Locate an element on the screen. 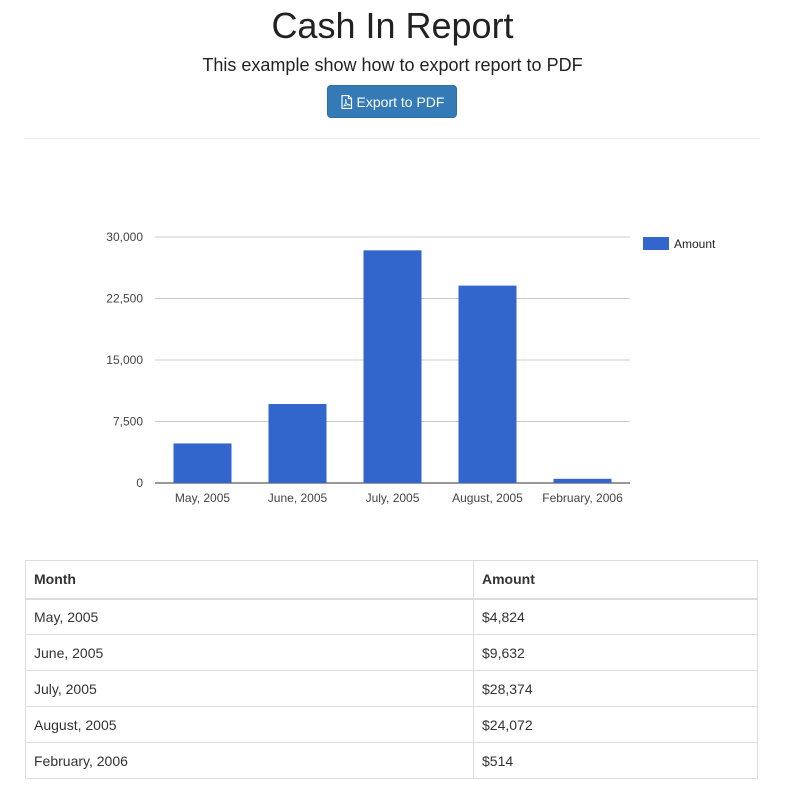 This screenshot has height=786, width=785. x-tick-label: July, 2005 is located at coordinates (393, 498).